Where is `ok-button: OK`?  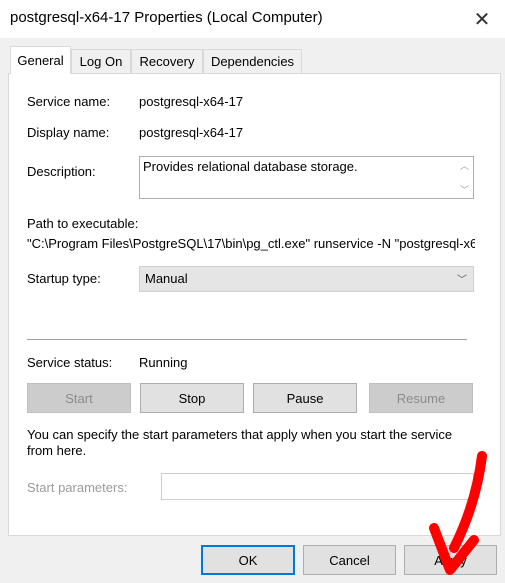 ok-button: OK is located at coordinates (248, 560).